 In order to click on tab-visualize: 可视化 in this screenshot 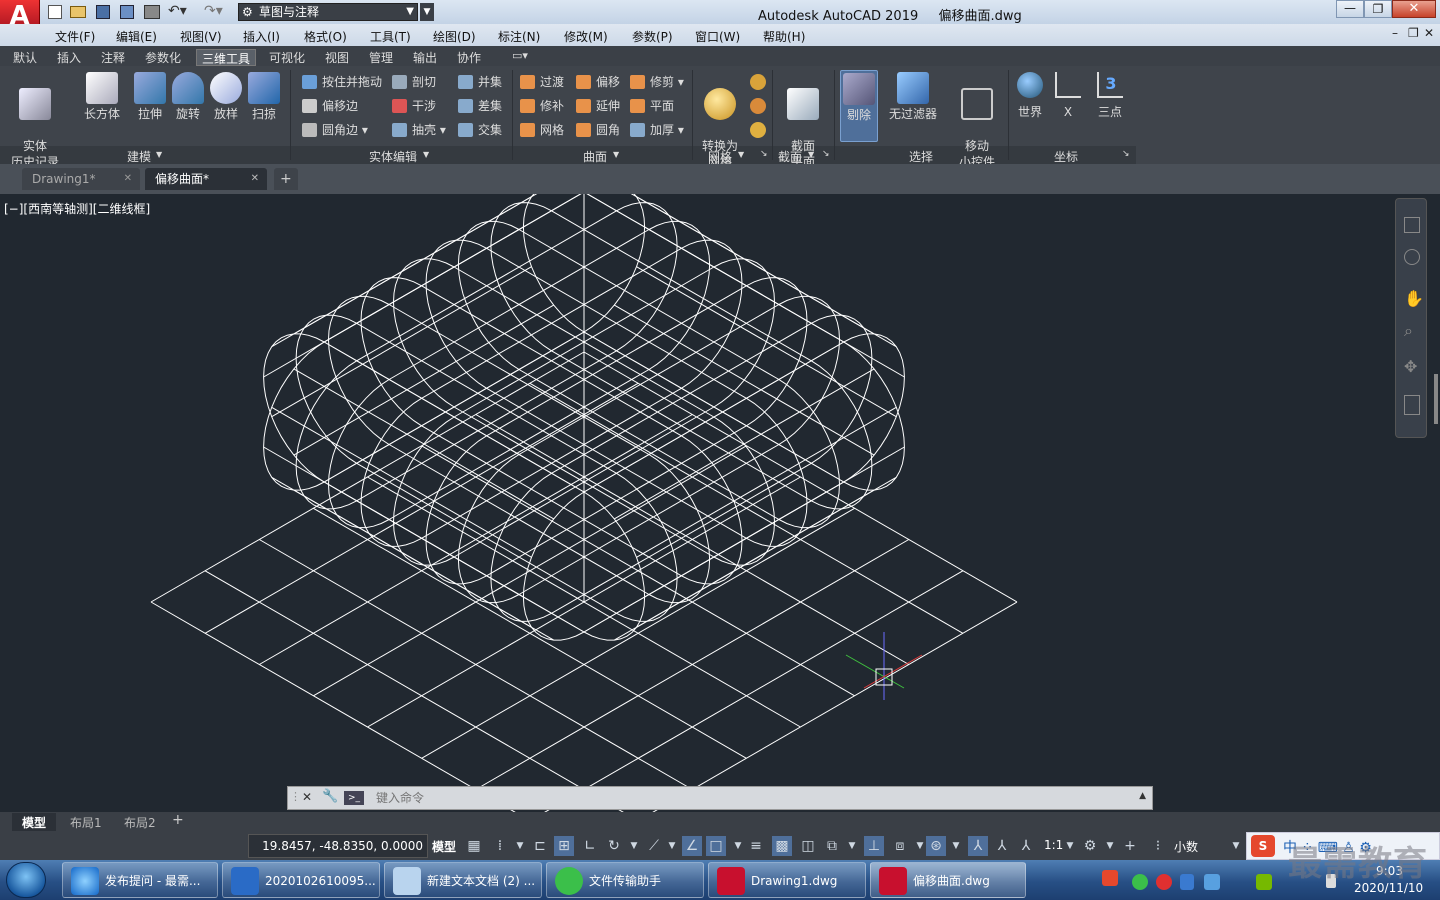, I will do `click(287, 57)`.